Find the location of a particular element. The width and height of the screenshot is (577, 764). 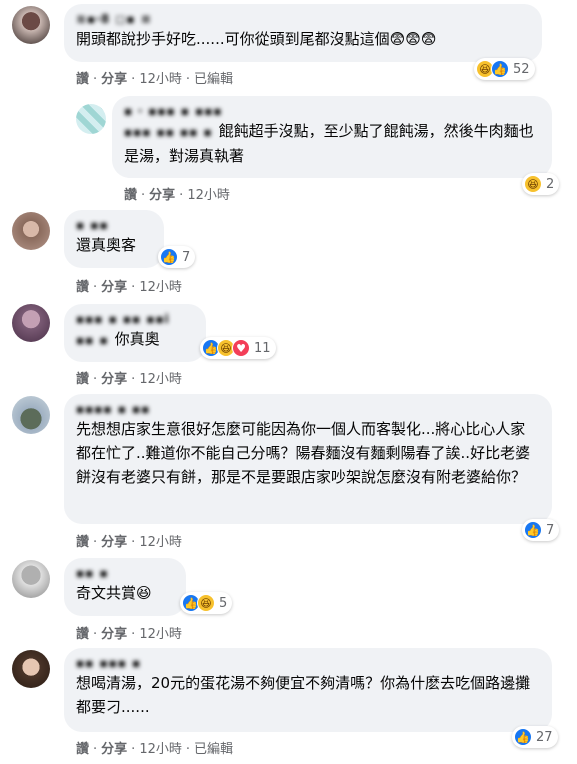

comment-bubble: ▪ ▪▪ 還真奧客 is located at coordinates (114, 239).